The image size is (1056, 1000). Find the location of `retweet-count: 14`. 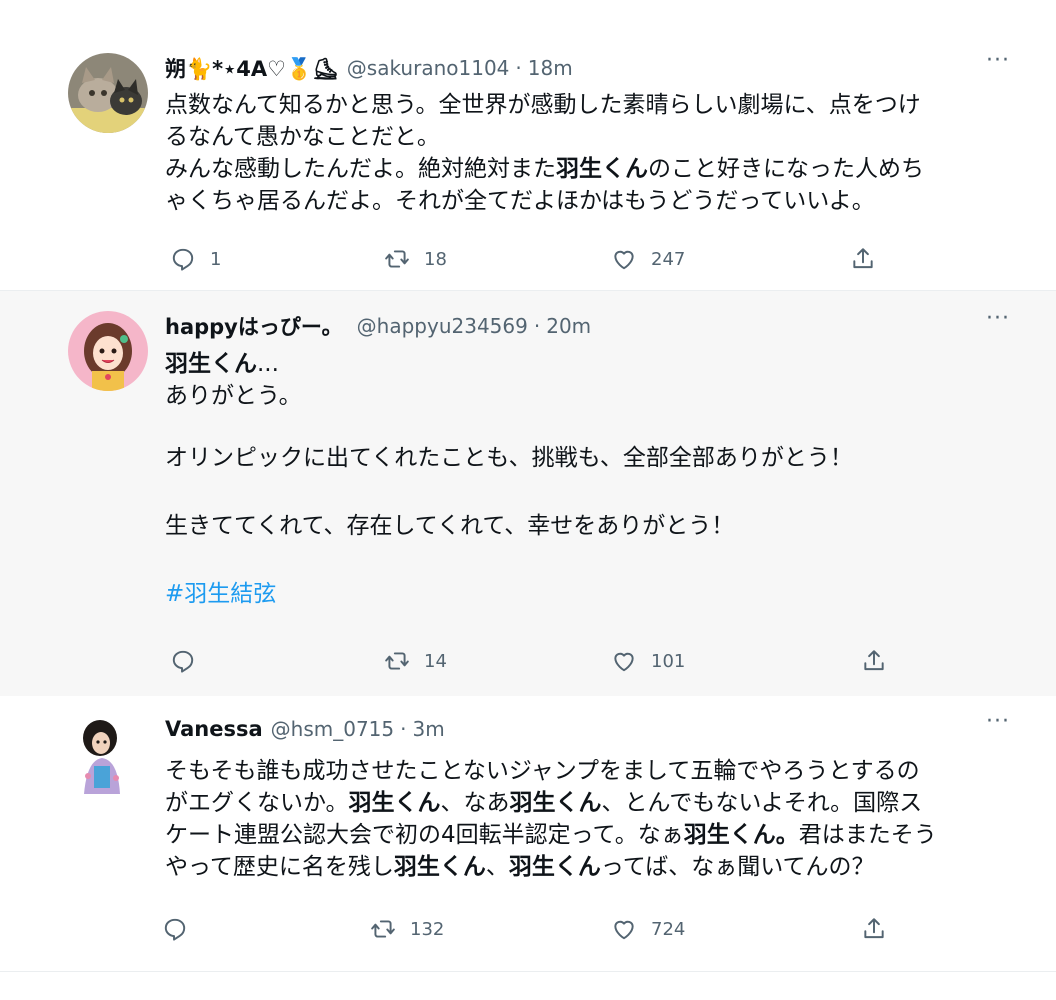

retweet-count: 14 is located at coordinates (435, 661).